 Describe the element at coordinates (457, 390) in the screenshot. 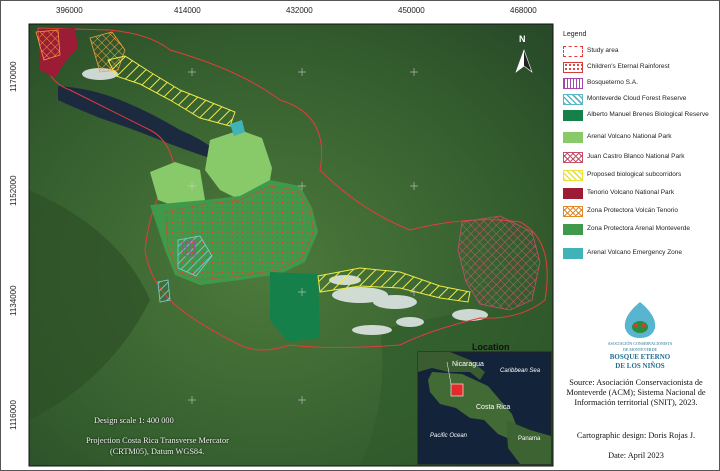

I see `inset-study-area-marker` at that location.